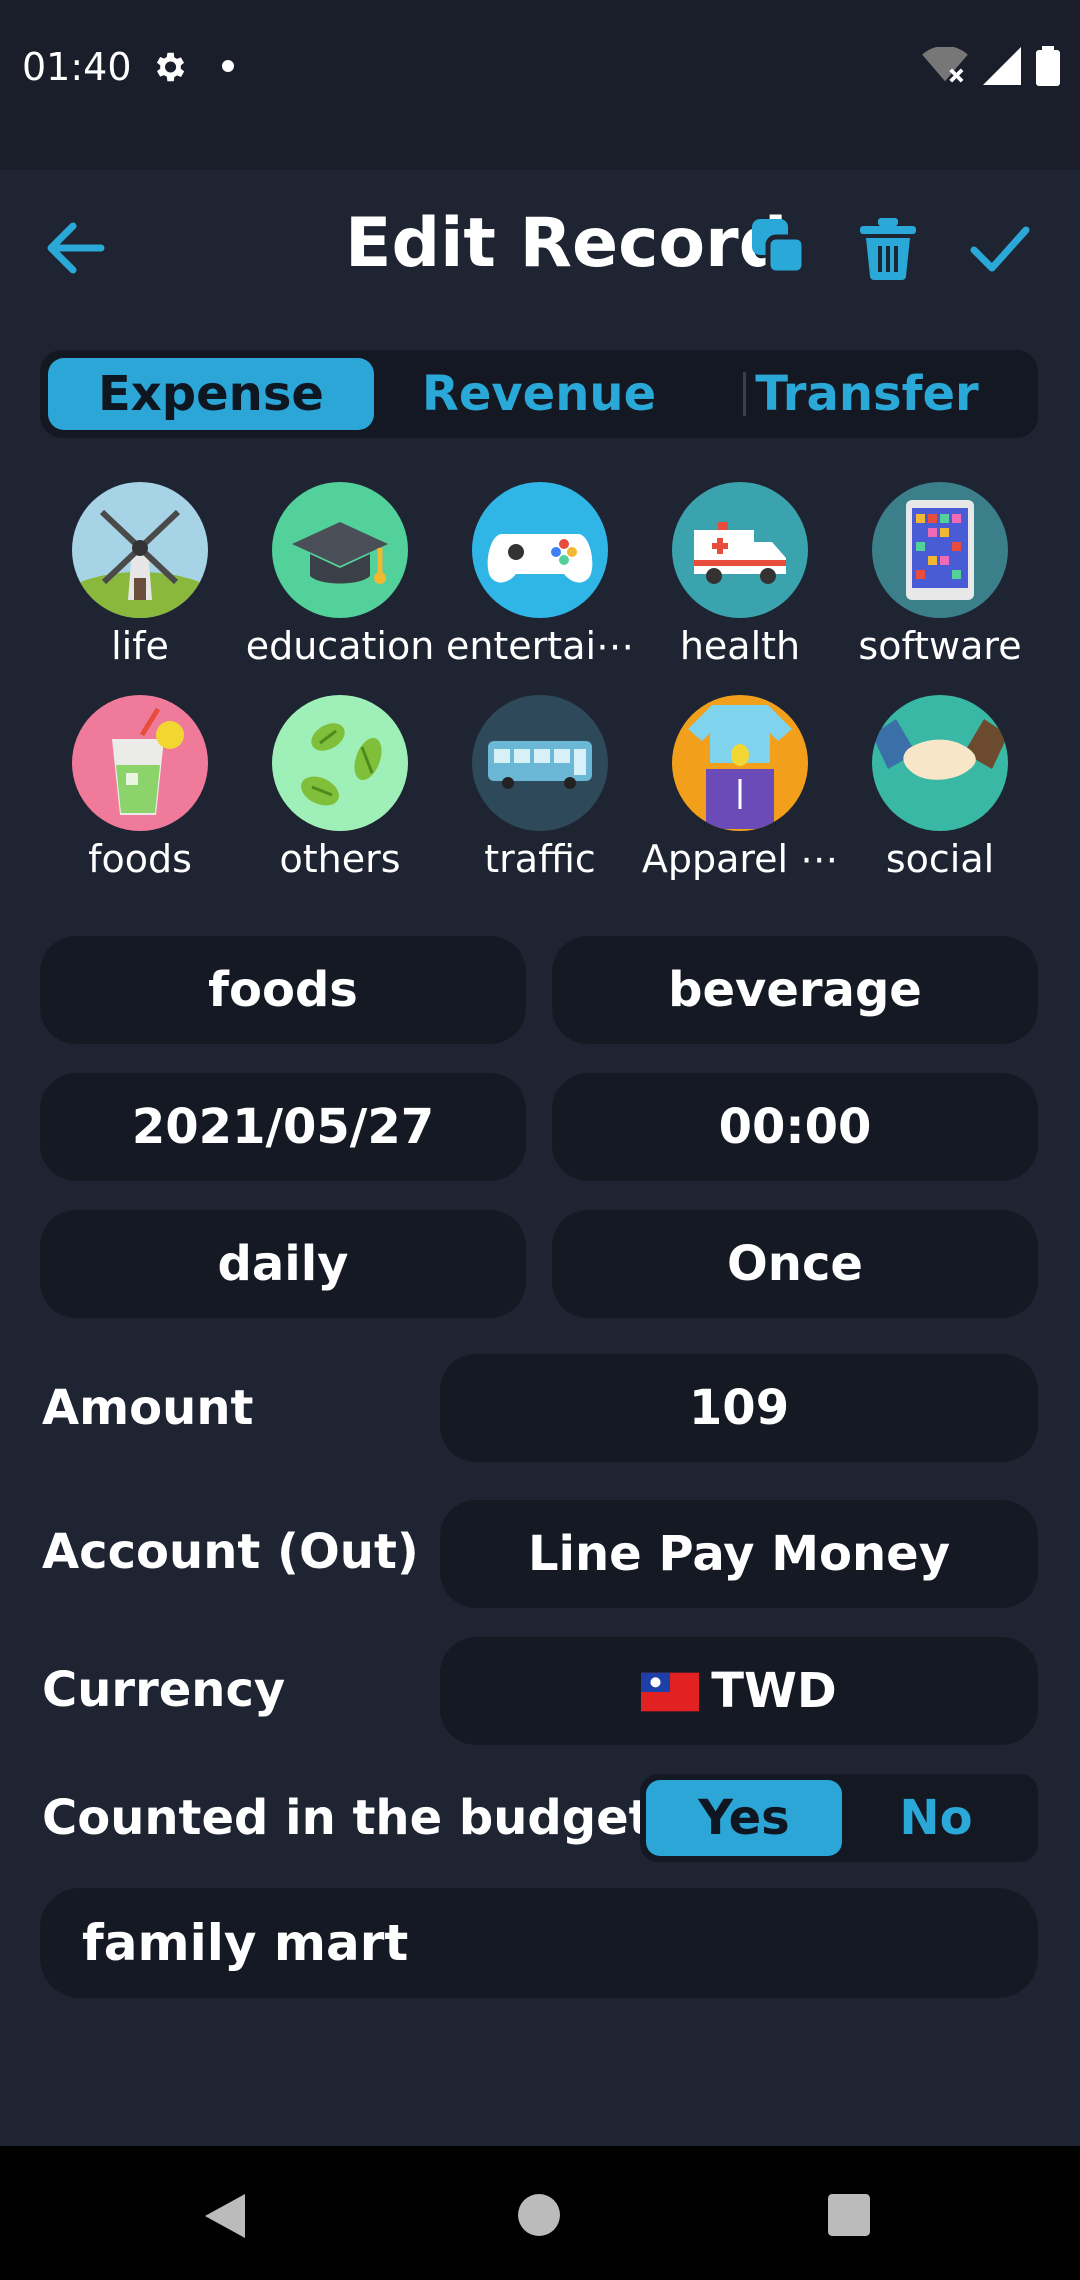 The height and width of the screenshot is (2280, 1080). Describe the element at coordinates (740, 859) in the screenshot. I see `category-label: Apparel ⋯` at that location.